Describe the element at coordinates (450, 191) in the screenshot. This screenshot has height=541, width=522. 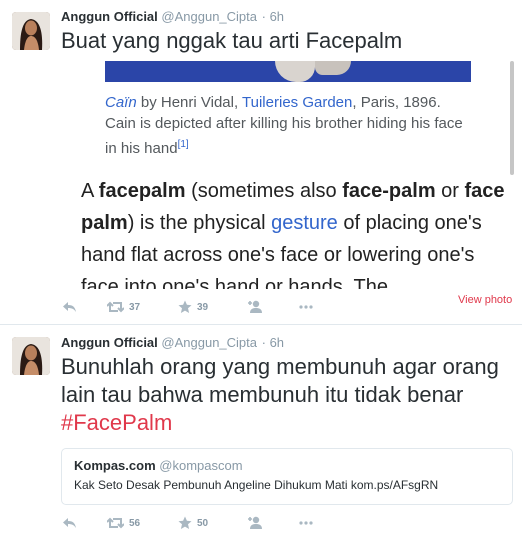
I see `article-part: or` at that location.